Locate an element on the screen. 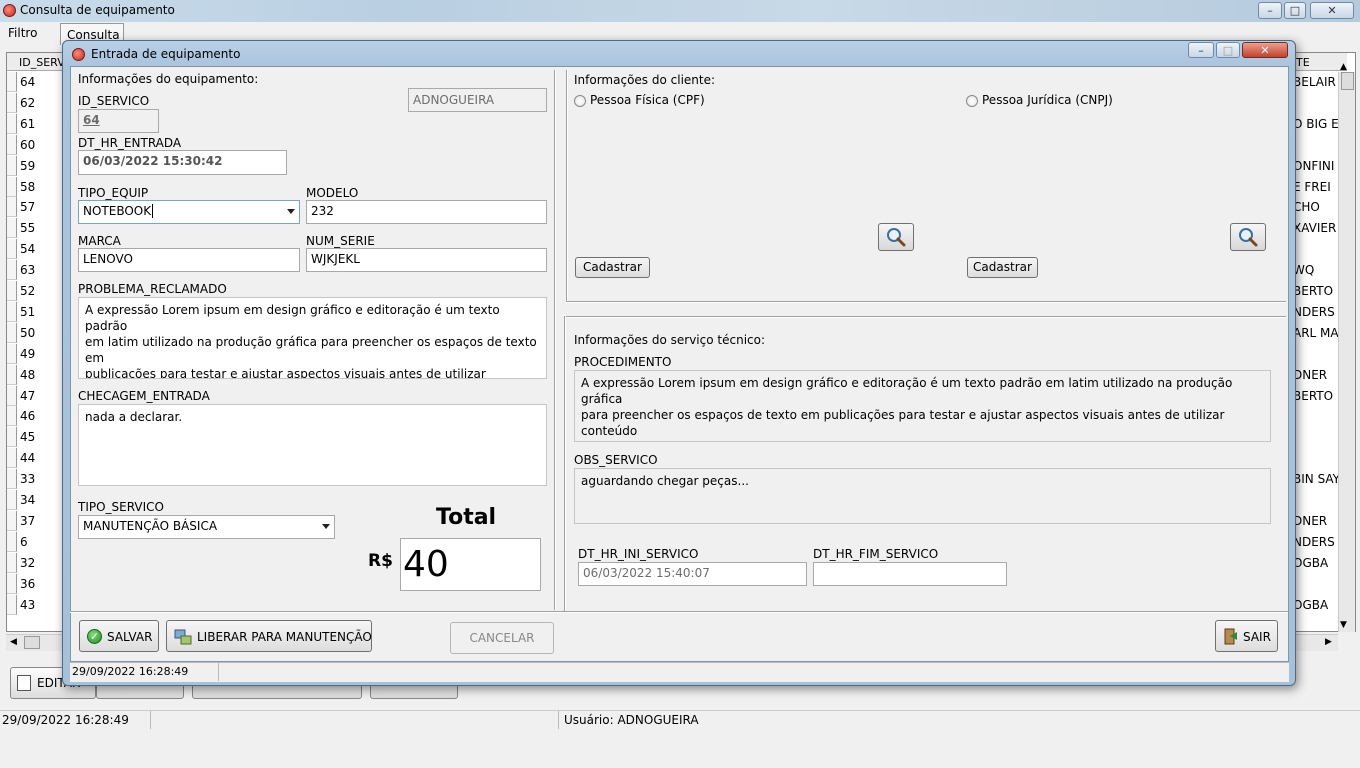  marca-field: LENOVO is located at coordinates (189, 260).